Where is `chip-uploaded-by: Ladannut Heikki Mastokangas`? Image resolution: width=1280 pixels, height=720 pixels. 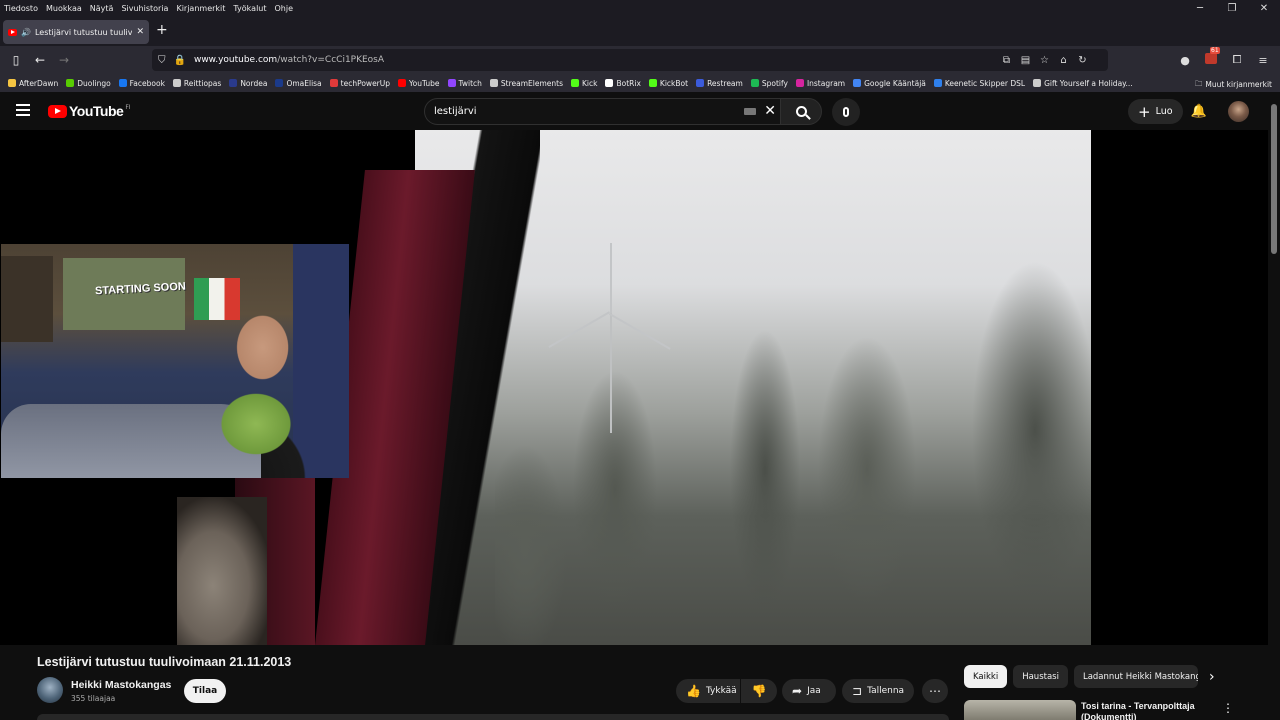 chip-uploaded-by: Ladannut Heikki Mastokangas is located at coordinates (1135, 676).